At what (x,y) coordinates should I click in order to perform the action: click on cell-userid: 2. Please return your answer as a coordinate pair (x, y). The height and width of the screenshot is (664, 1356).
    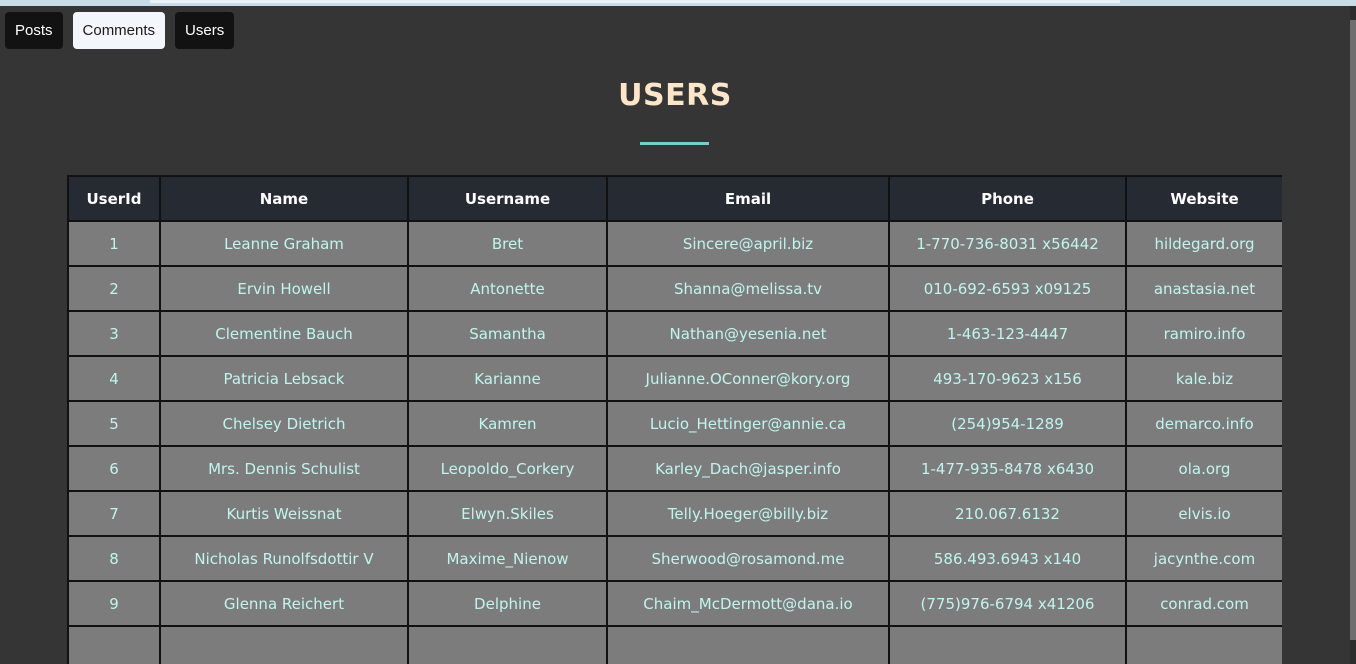
    Looking at the image, I should click on (114, 288).